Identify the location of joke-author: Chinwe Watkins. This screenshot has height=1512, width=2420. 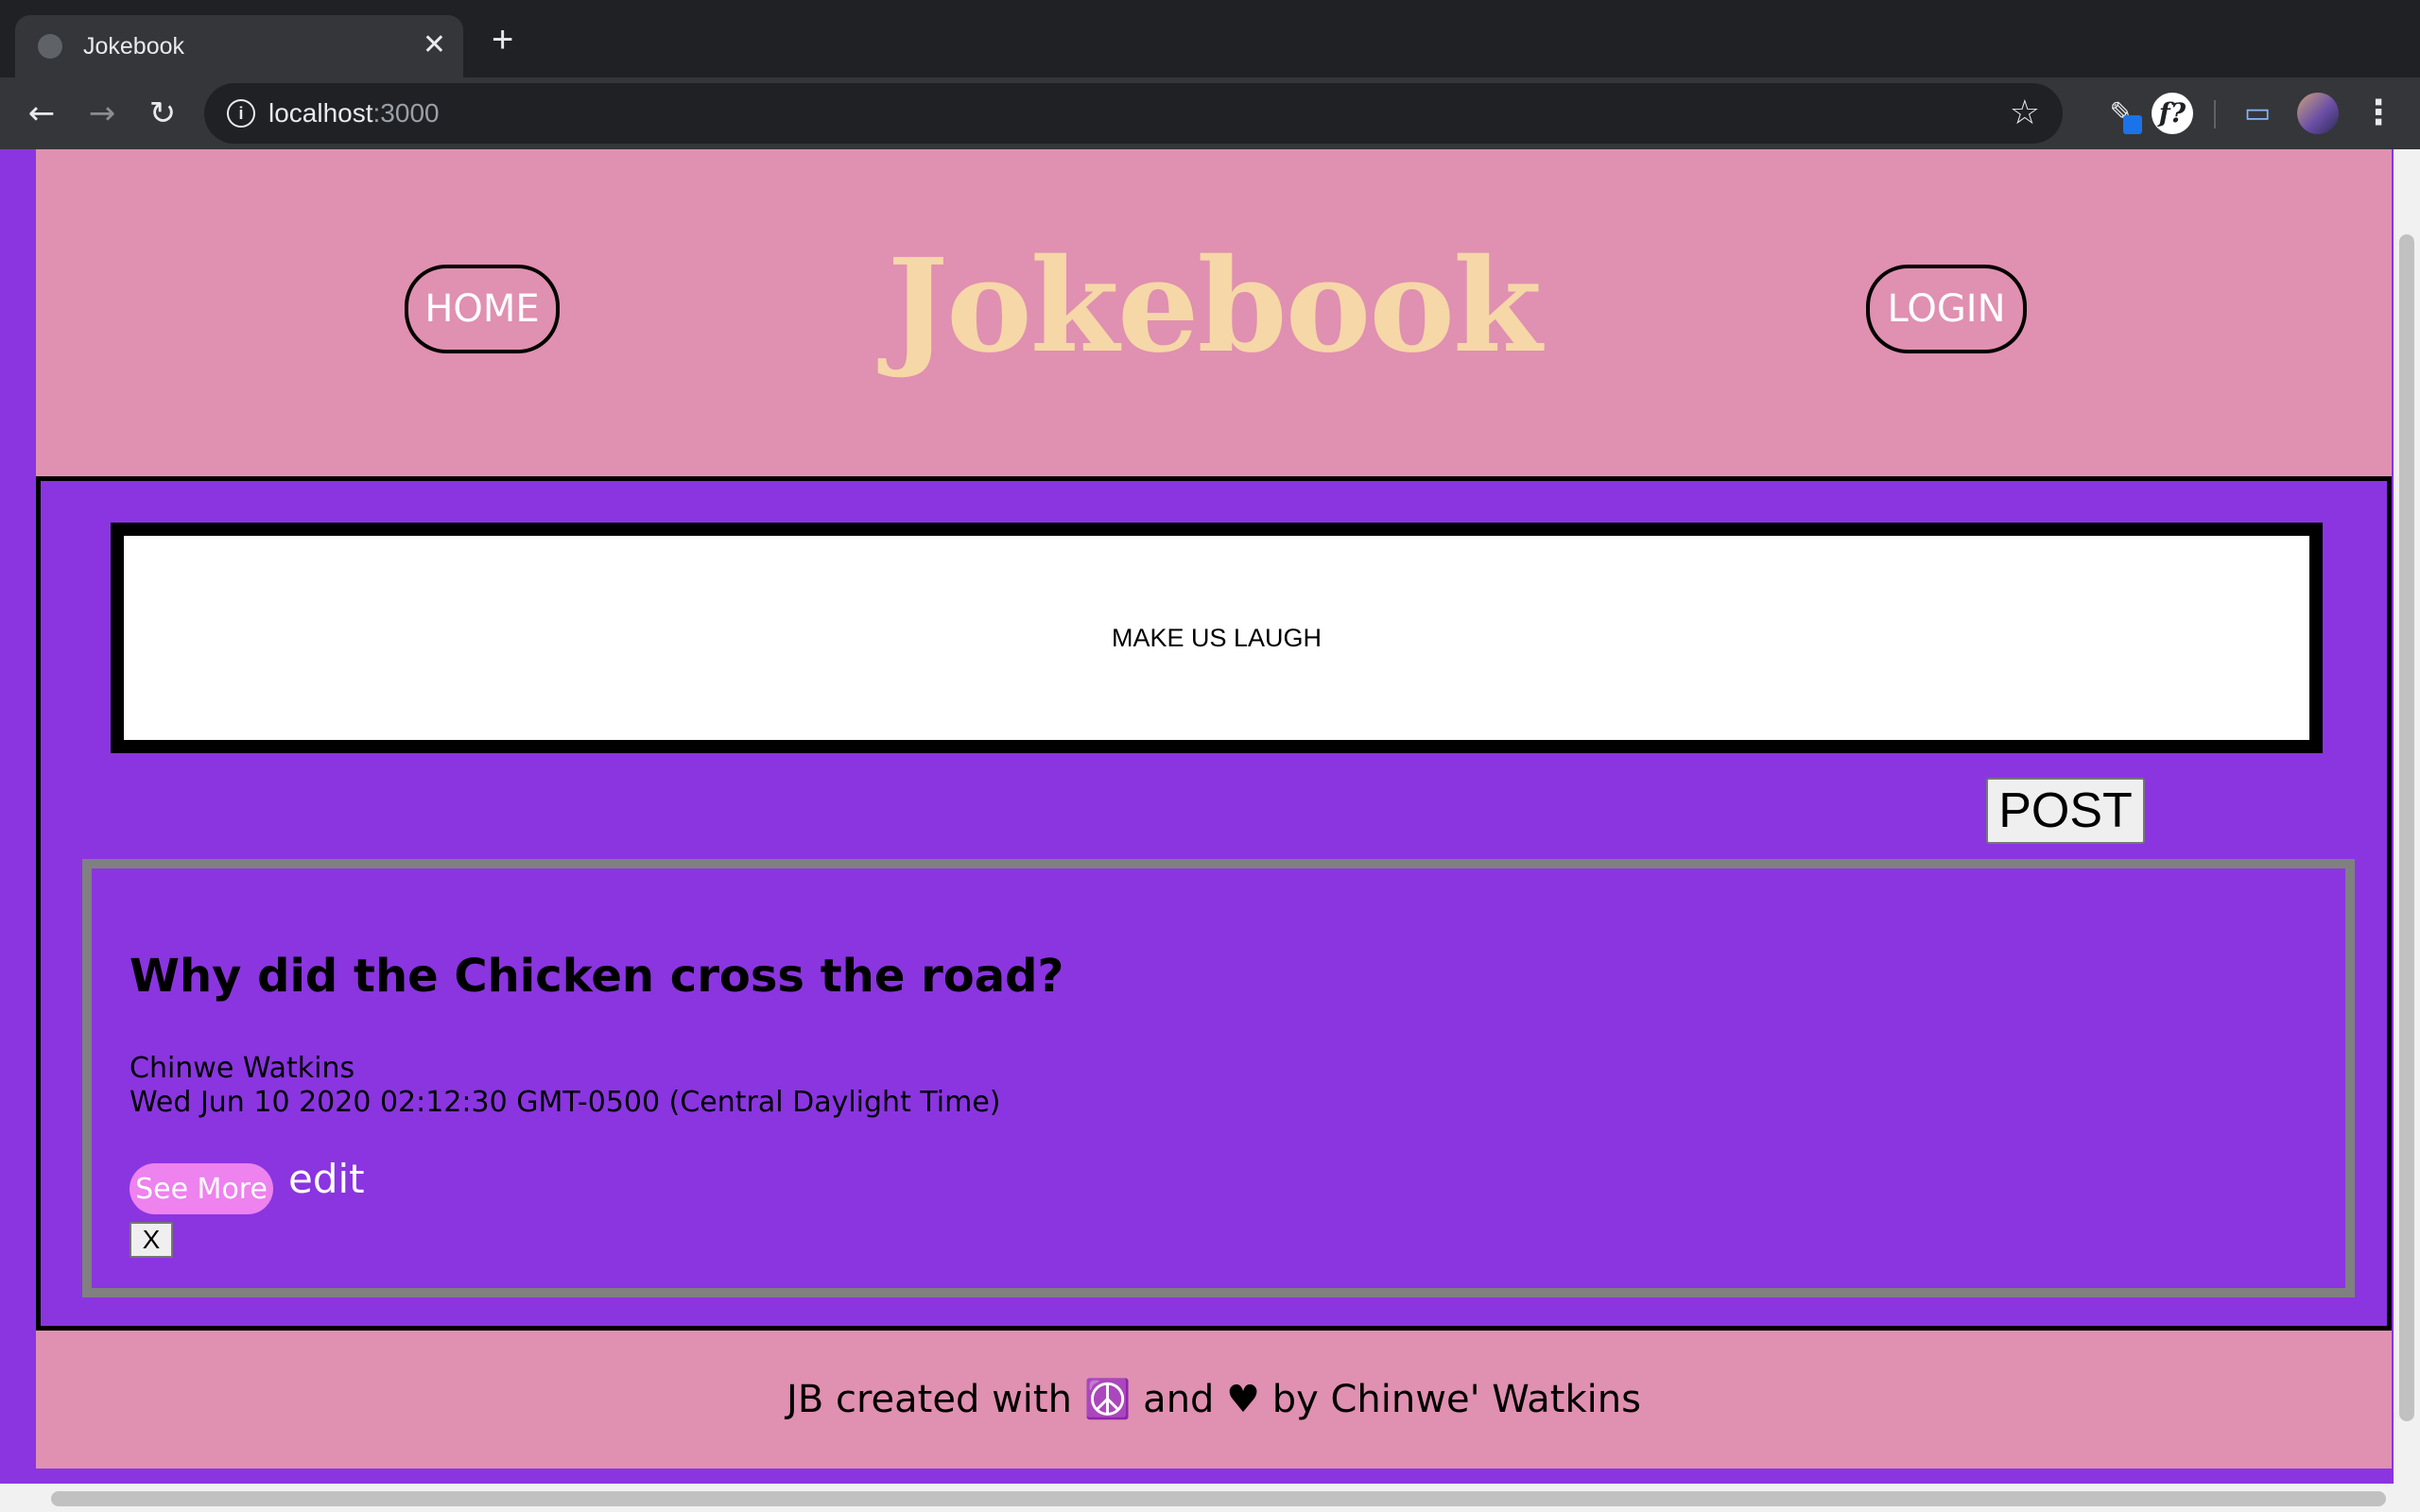
(242, 1068).